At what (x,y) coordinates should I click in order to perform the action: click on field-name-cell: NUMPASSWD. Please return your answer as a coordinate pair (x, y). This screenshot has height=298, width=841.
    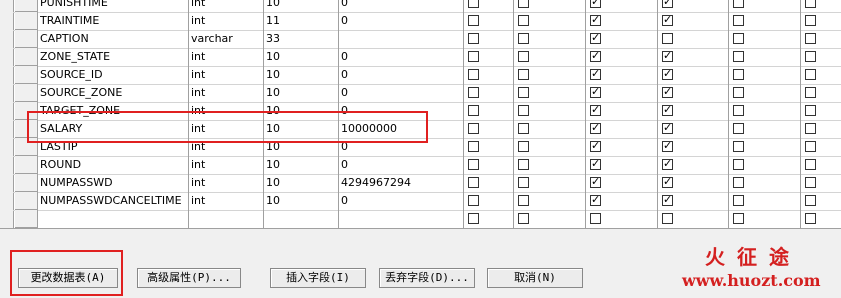
    Looking at the image, I should click on (114, 183).